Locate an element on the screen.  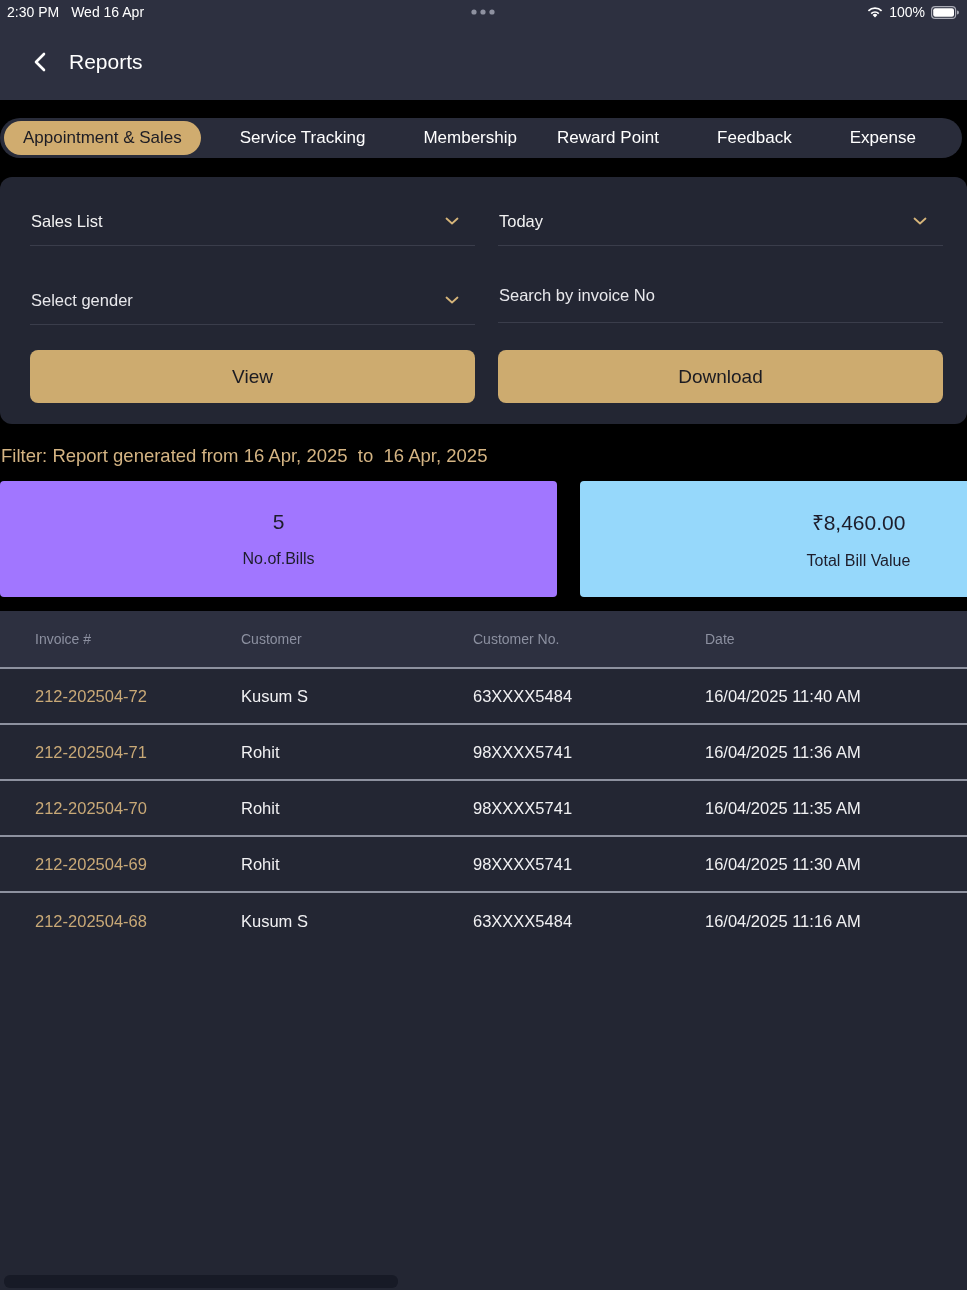
invoice-link: 212-202504-72 is located at coordinates (138, 696).